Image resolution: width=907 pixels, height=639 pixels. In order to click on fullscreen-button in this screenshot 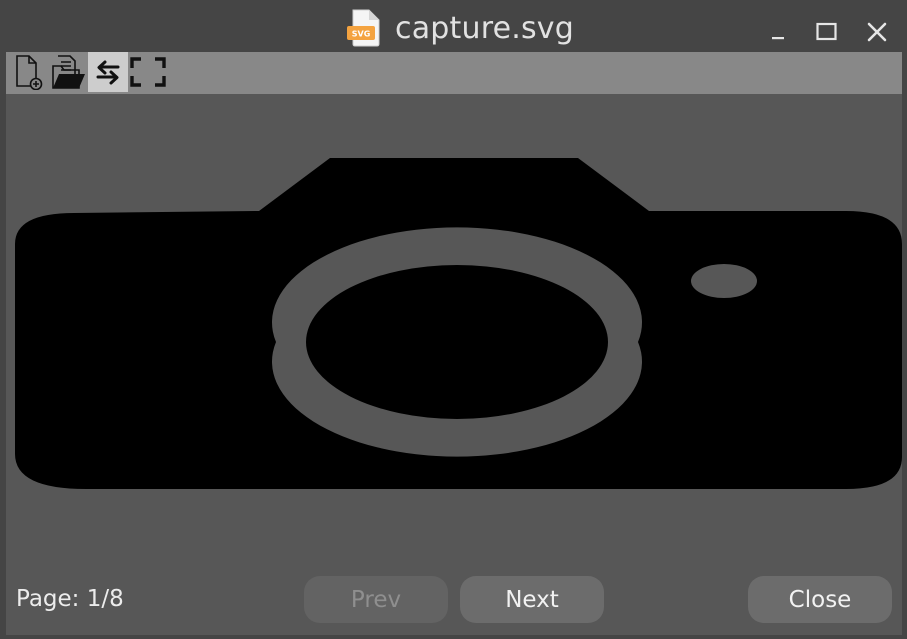, I will do `click(148, 72)`.